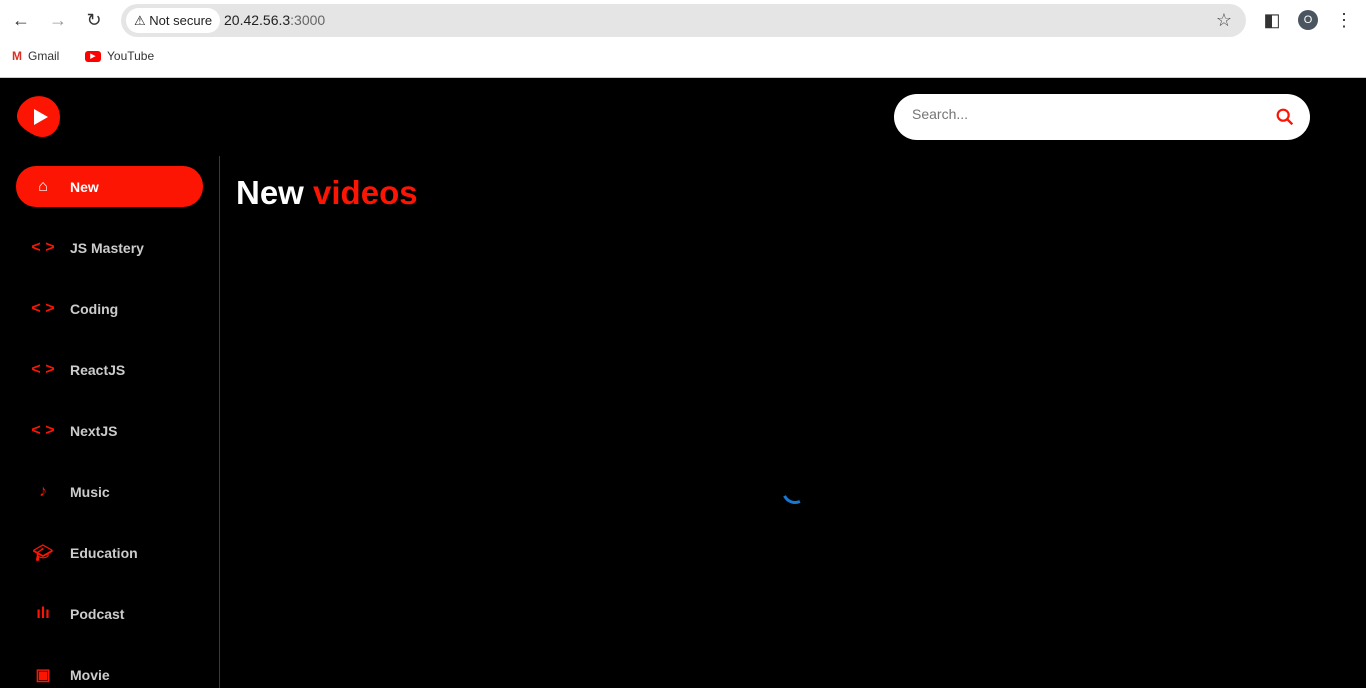  I want to click on music-note-icon: ♪, so click(43, 491).